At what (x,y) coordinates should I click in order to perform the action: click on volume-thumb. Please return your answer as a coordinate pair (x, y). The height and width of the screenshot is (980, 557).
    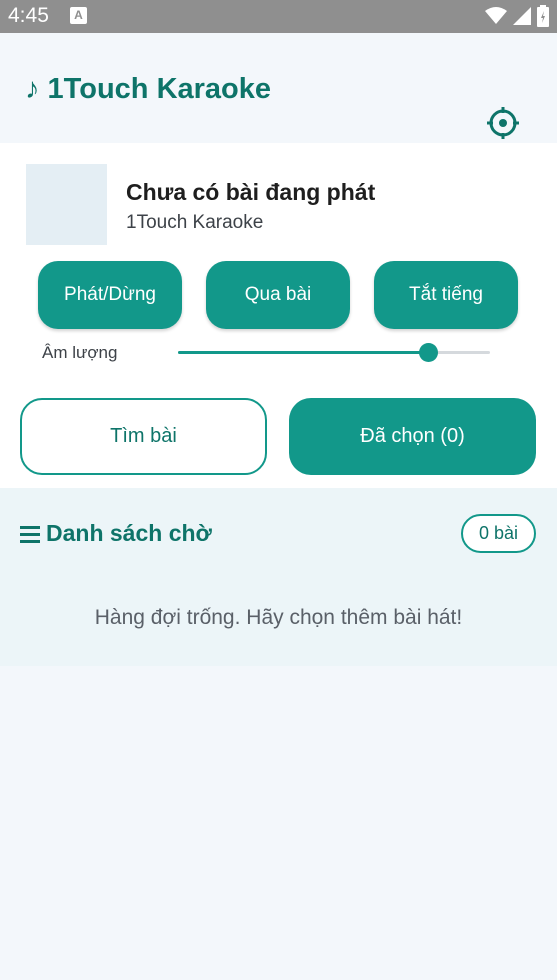
    Looking at the image, I should click on (428, 352).